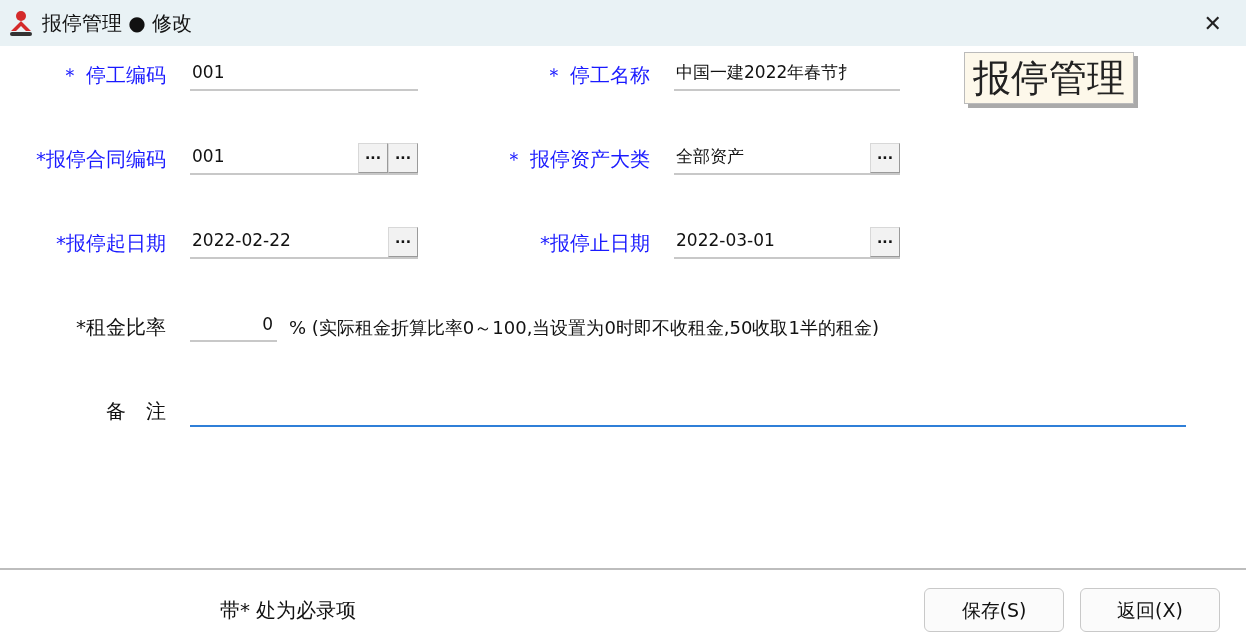 The height and width of the screenshot is (634, 1246). I want to click on input-field: 2022-02-22 ···, so click(304, 243).